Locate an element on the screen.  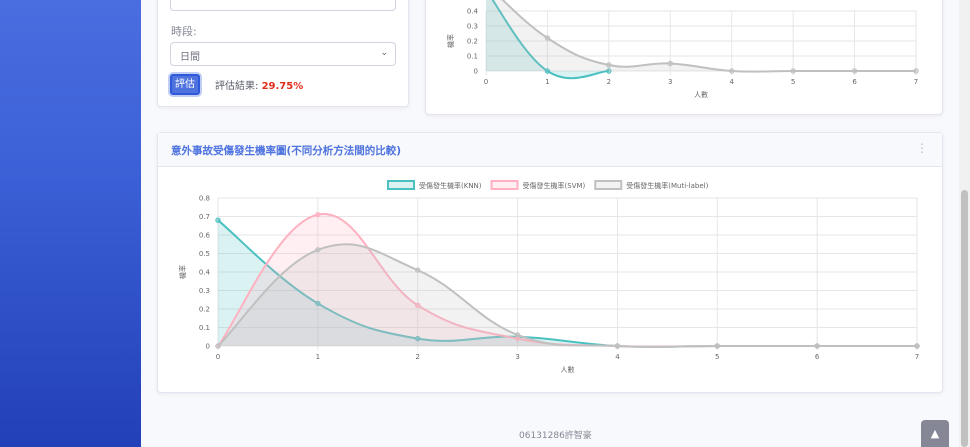
legend-label: 受傷發生機率(KNN) is located at coordinates (450, 185).